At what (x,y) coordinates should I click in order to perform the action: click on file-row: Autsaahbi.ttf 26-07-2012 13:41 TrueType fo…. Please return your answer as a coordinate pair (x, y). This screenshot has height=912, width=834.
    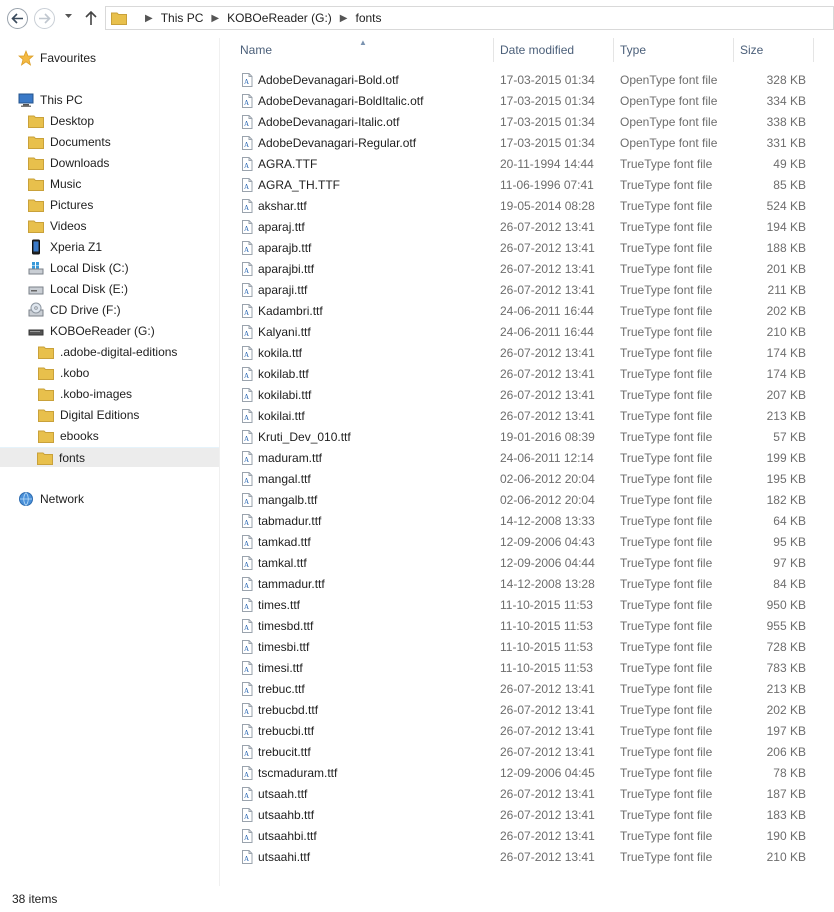
    Looking at the image, I should click on (528, 835).